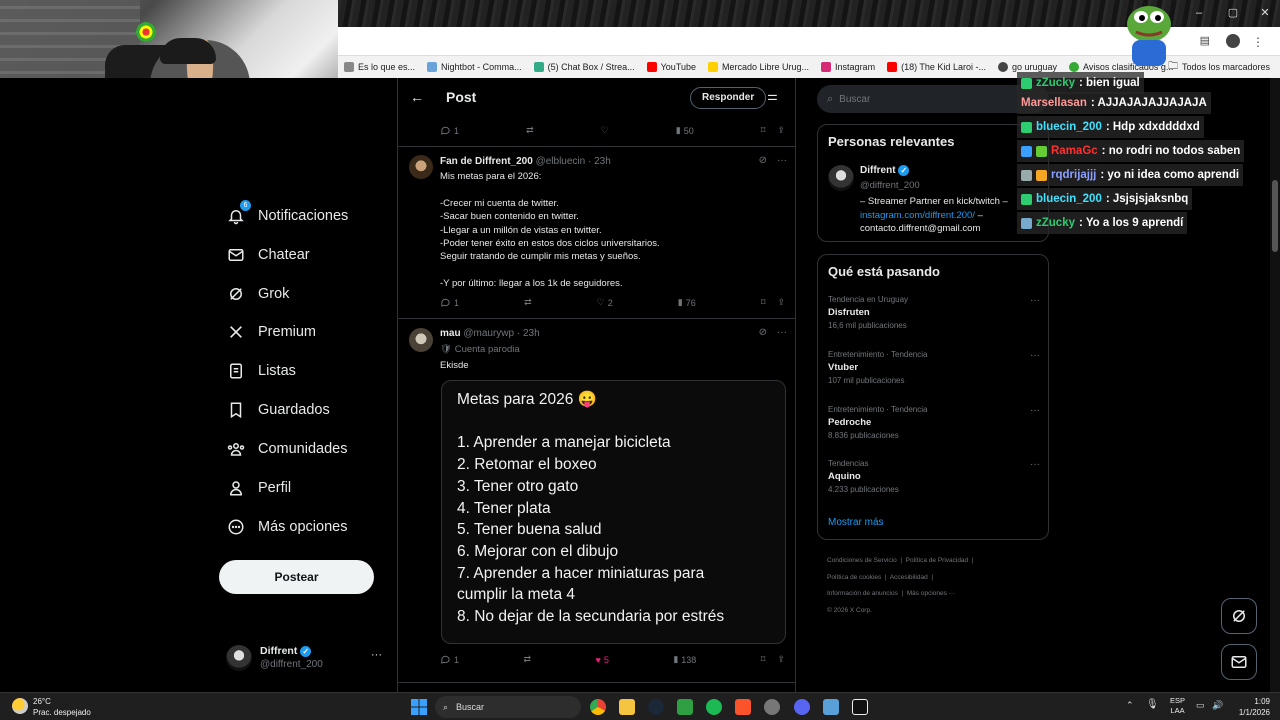 The image size is (1280, 720). Describe the element at coordinates (598, 707) in the screenshot. I see `chrome-icon` at that location.